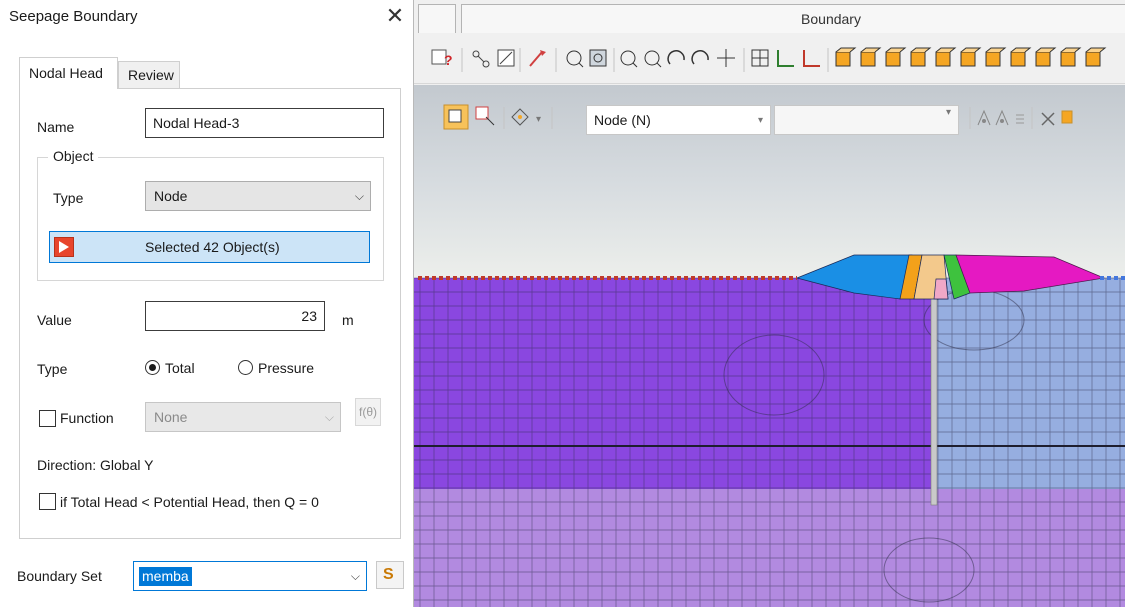 The image size is (1125, 607). I want to click on view-extra4-icon, so click(1096, 57).